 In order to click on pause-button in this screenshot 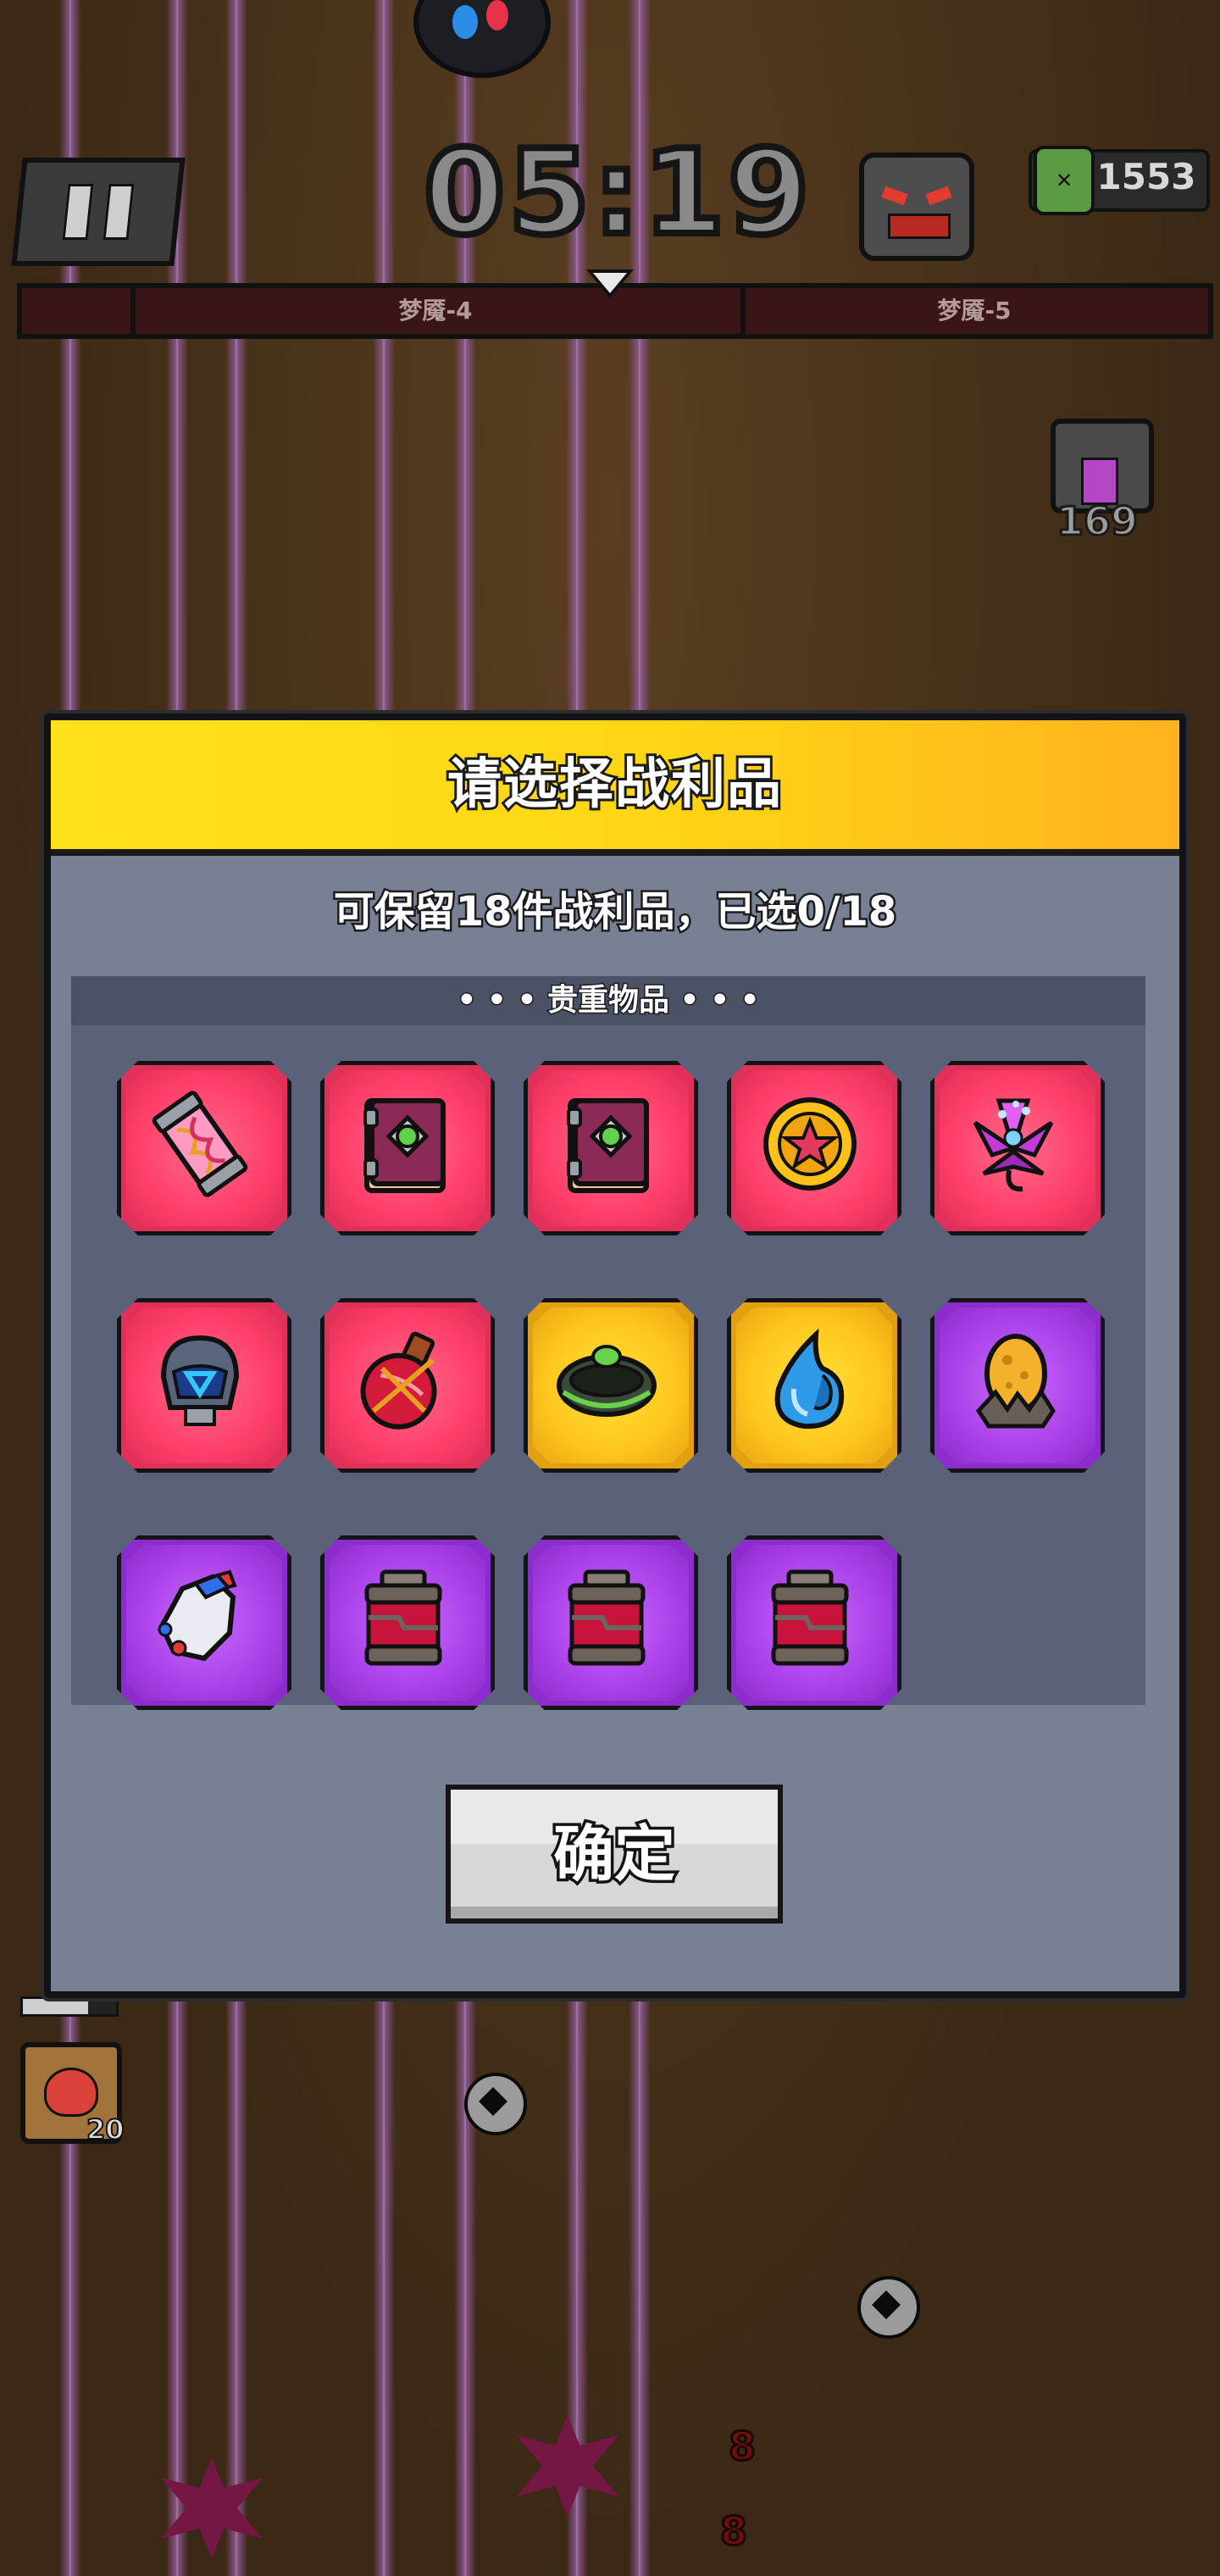, I will do `click(98, 212)`.